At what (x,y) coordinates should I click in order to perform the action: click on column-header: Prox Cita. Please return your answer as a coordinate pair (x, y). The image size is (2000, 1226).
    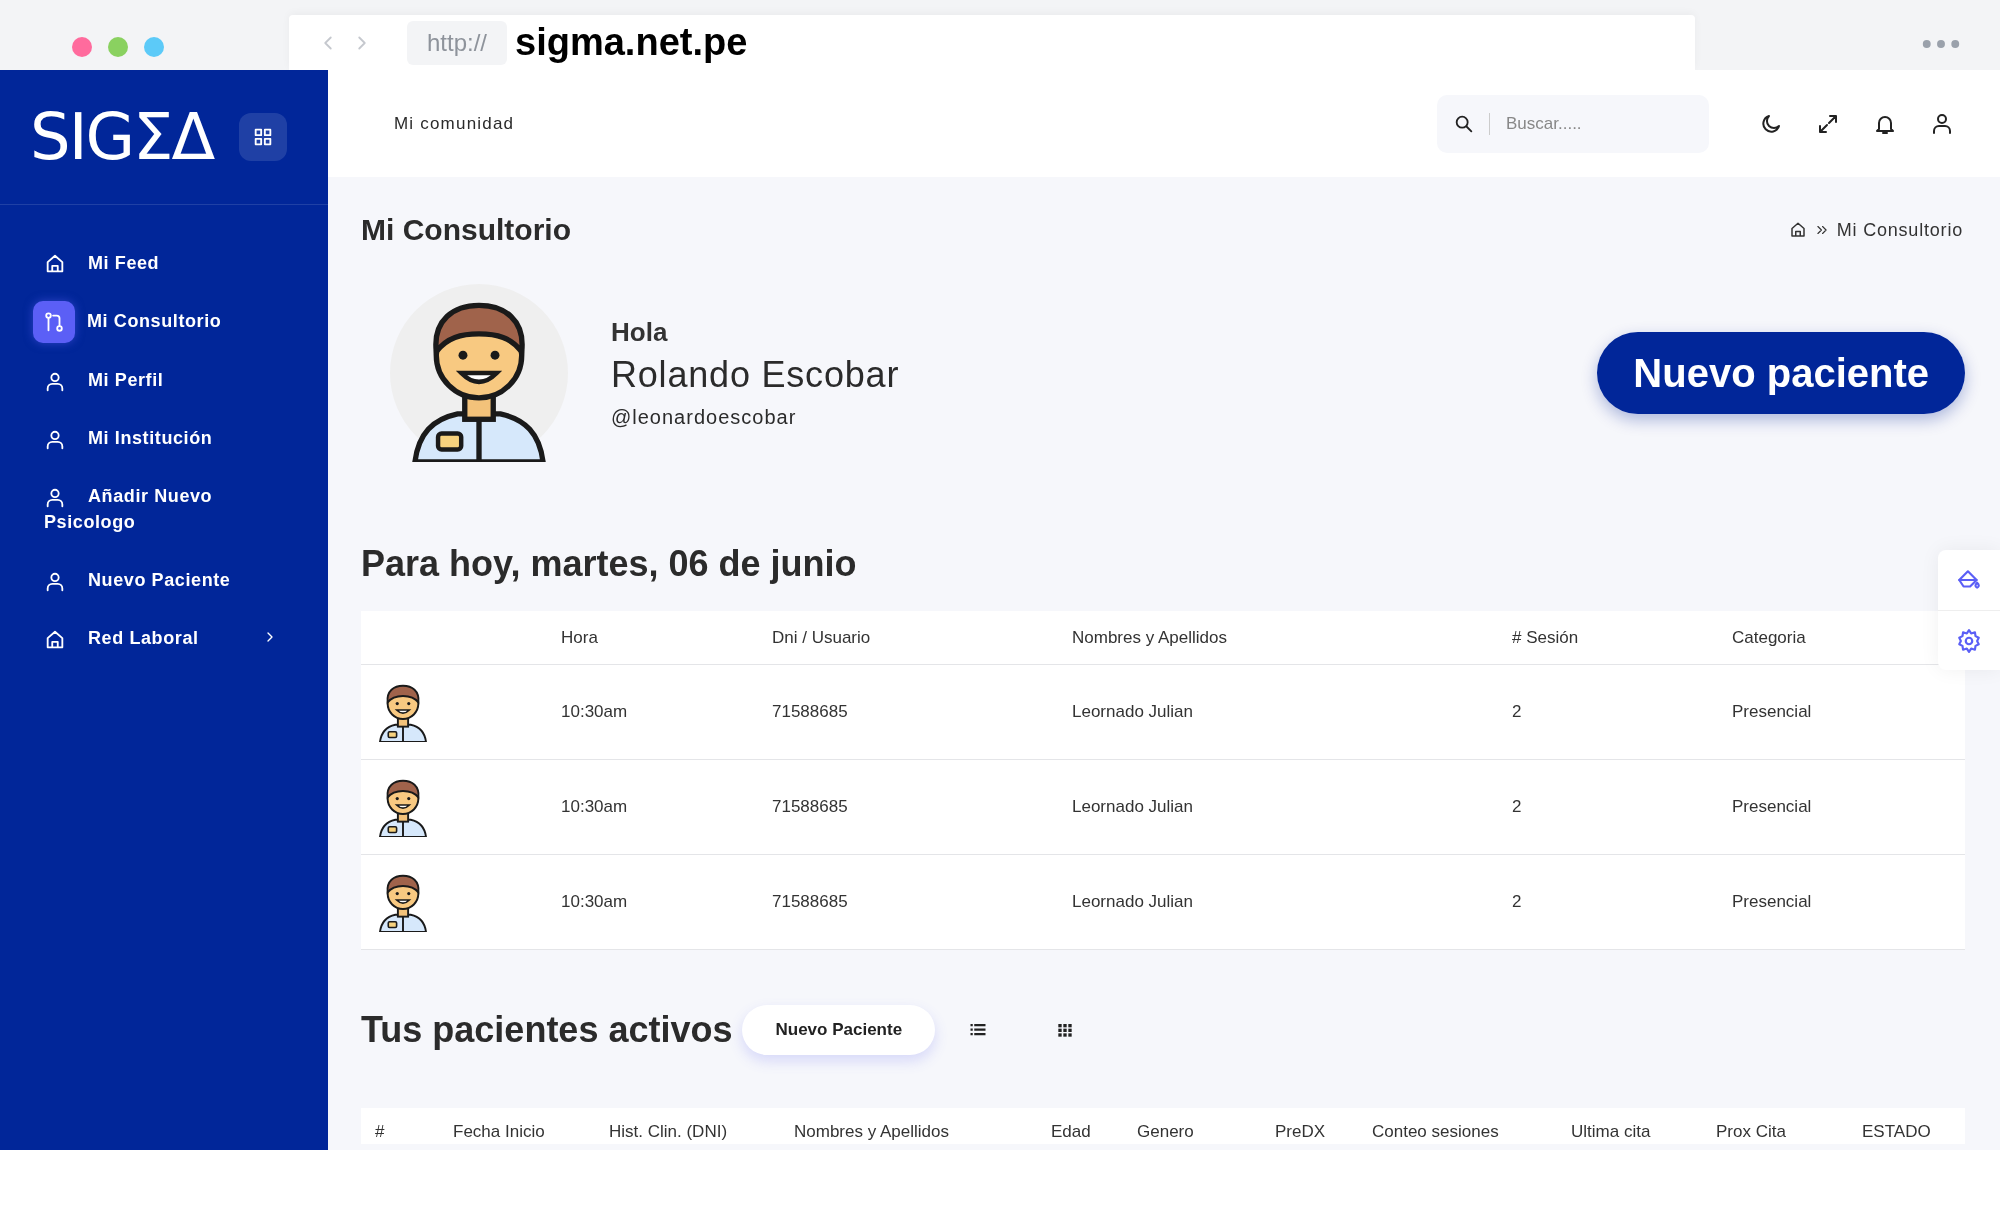
    Looking at the image, I should click on (1751, 1132).